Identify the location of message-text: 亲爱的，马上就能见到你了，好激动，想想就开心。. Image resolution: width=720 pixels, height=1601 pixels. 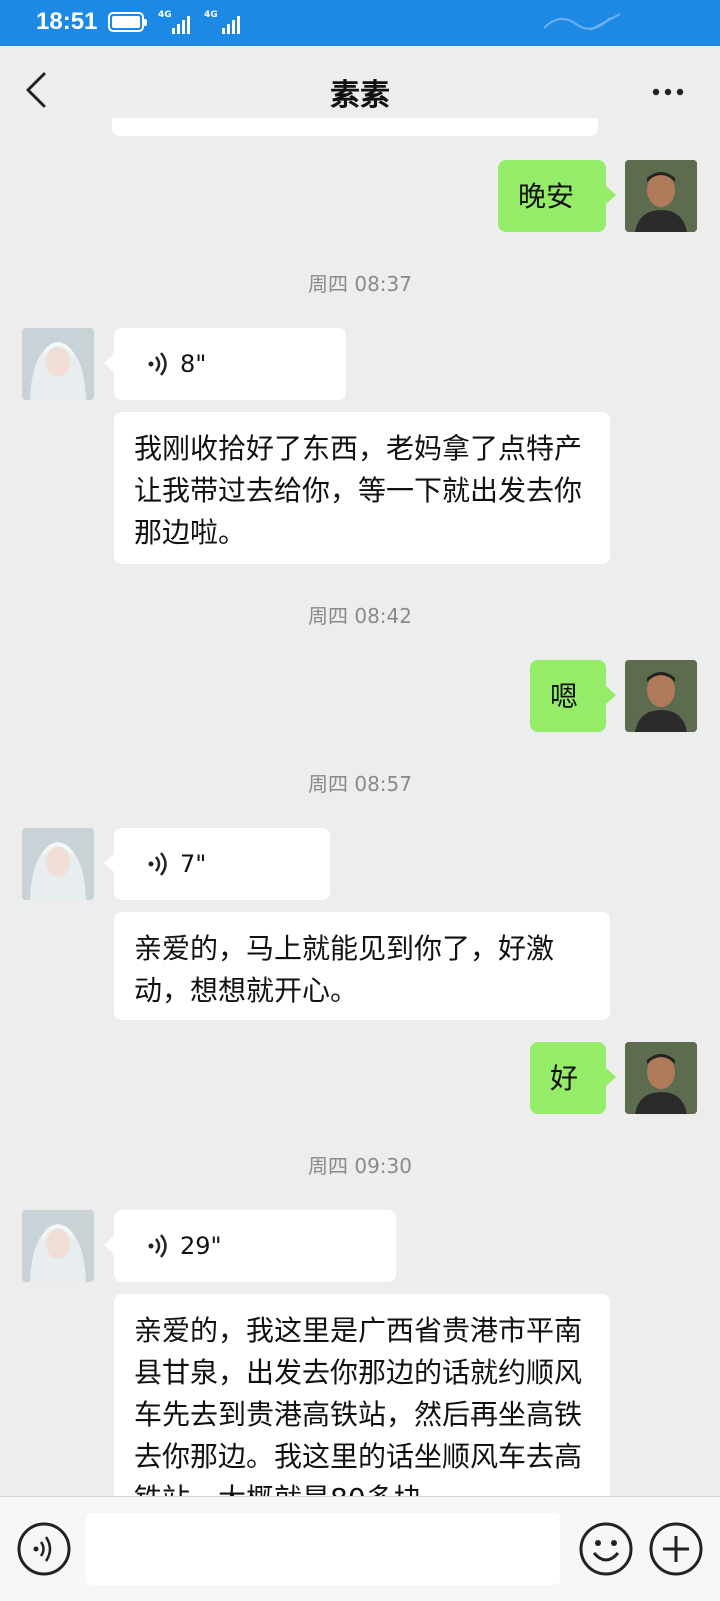
(344, 969).